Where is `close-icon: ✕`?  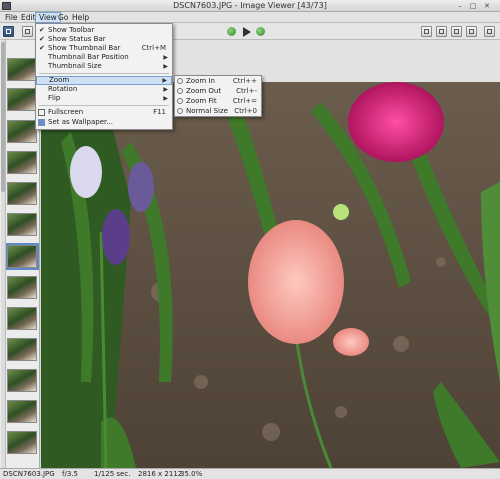 close-icon: ✕ is located at coordinates (487, 6).